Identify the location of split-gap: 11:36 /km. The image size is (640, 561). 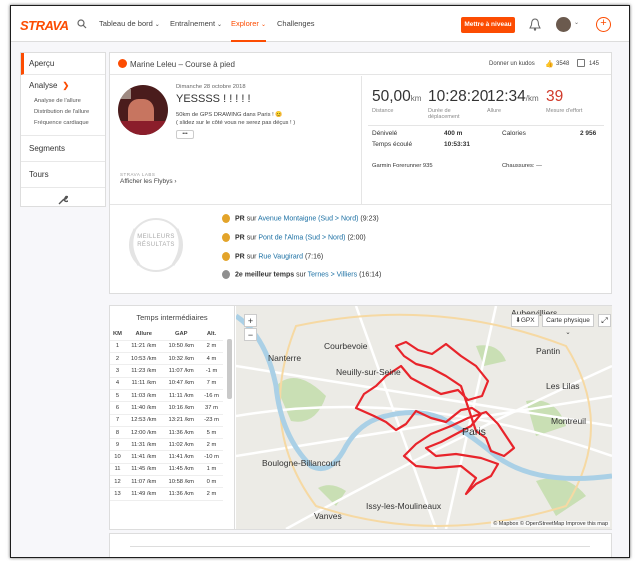
(181, 433).